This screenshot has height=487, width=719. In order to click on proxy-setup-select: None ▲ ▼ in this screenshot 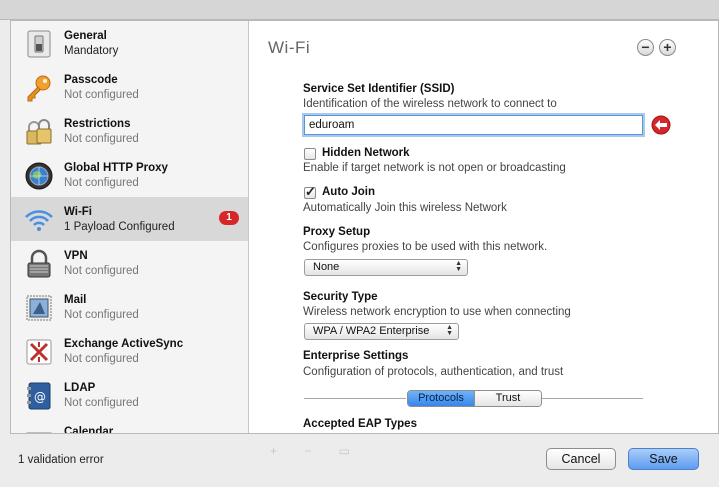, I will do `click(386, 267)`.